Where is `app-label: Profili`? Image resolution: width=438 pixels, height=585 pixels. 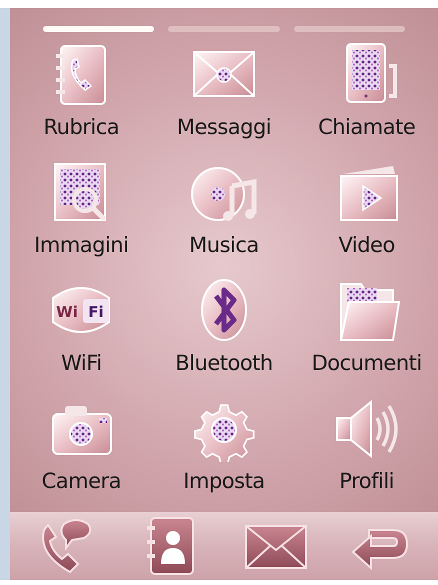 app-label: Profili is located at coordinates (366, 481).